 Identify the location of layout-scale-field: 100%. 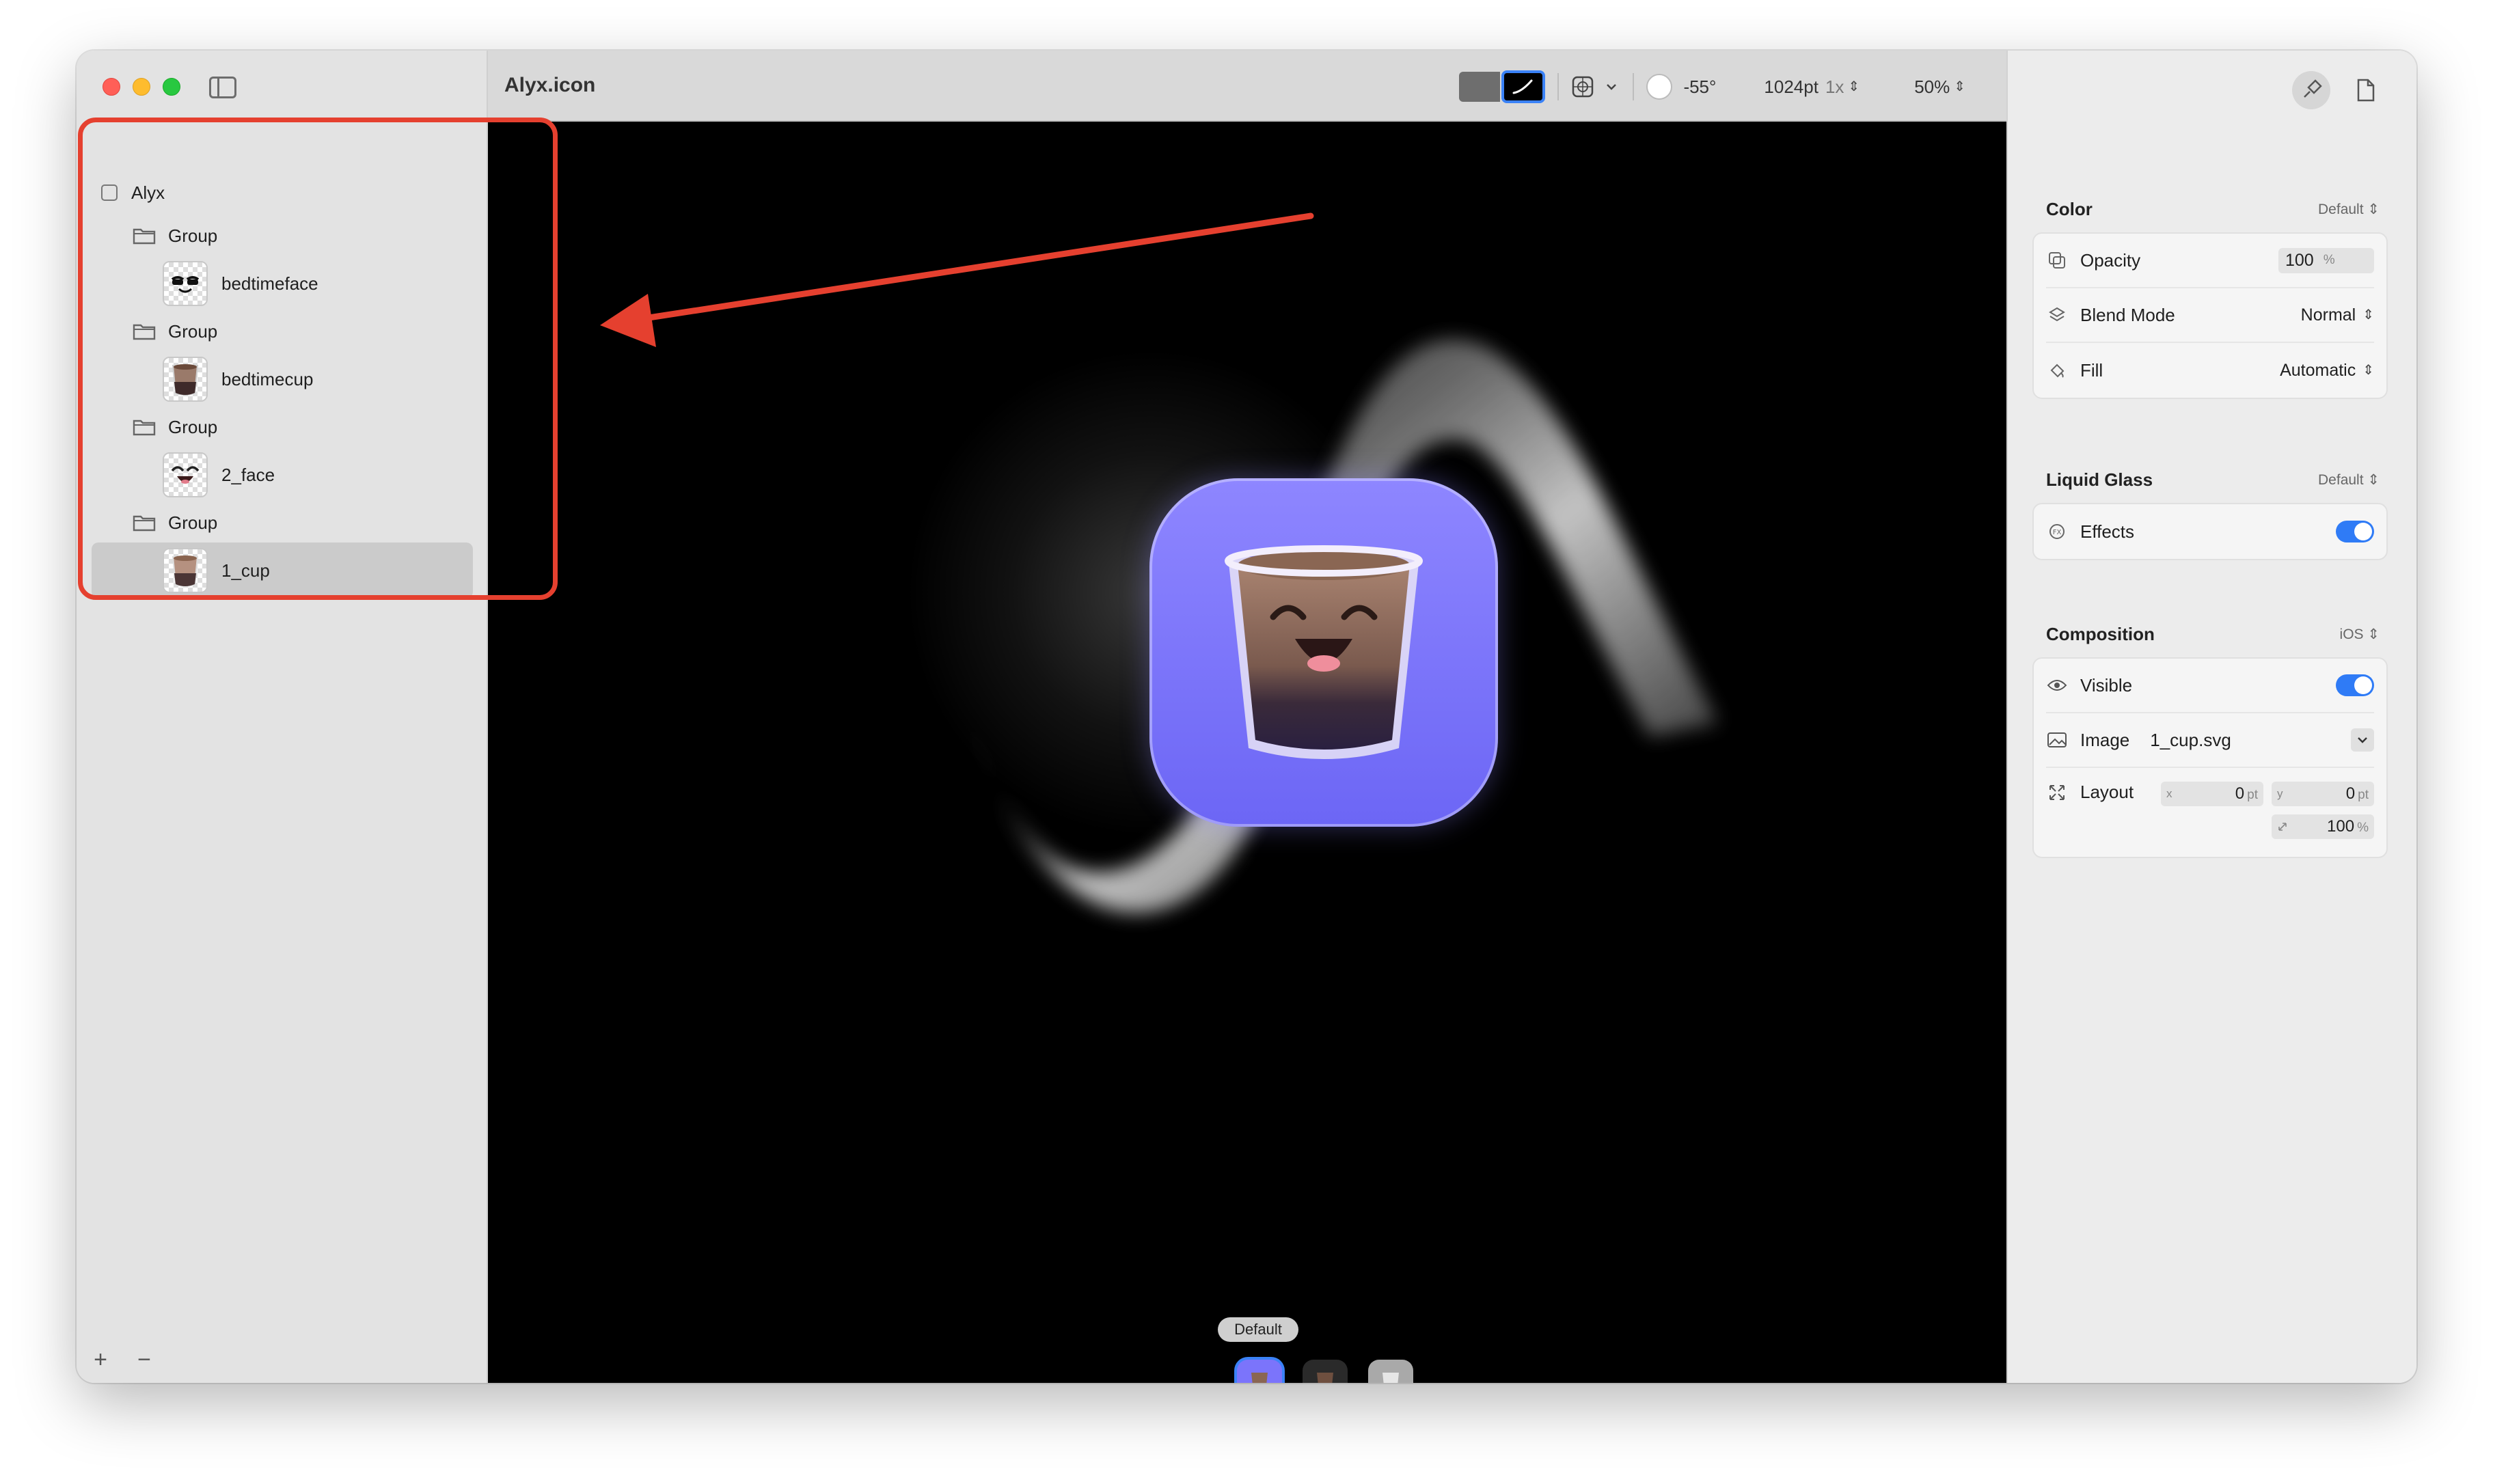
(2323, 827).